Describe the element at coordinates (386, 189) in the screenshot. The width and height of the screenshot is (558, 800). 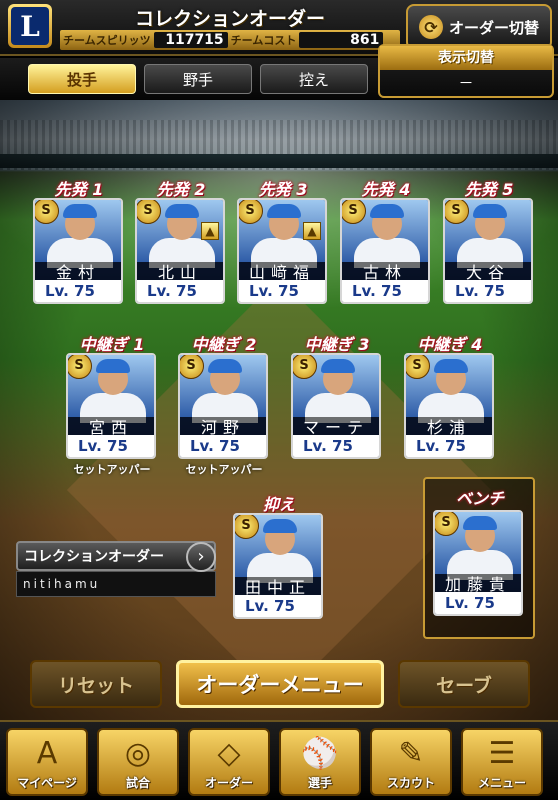
I see `slot-label: 先発 4` at that location.